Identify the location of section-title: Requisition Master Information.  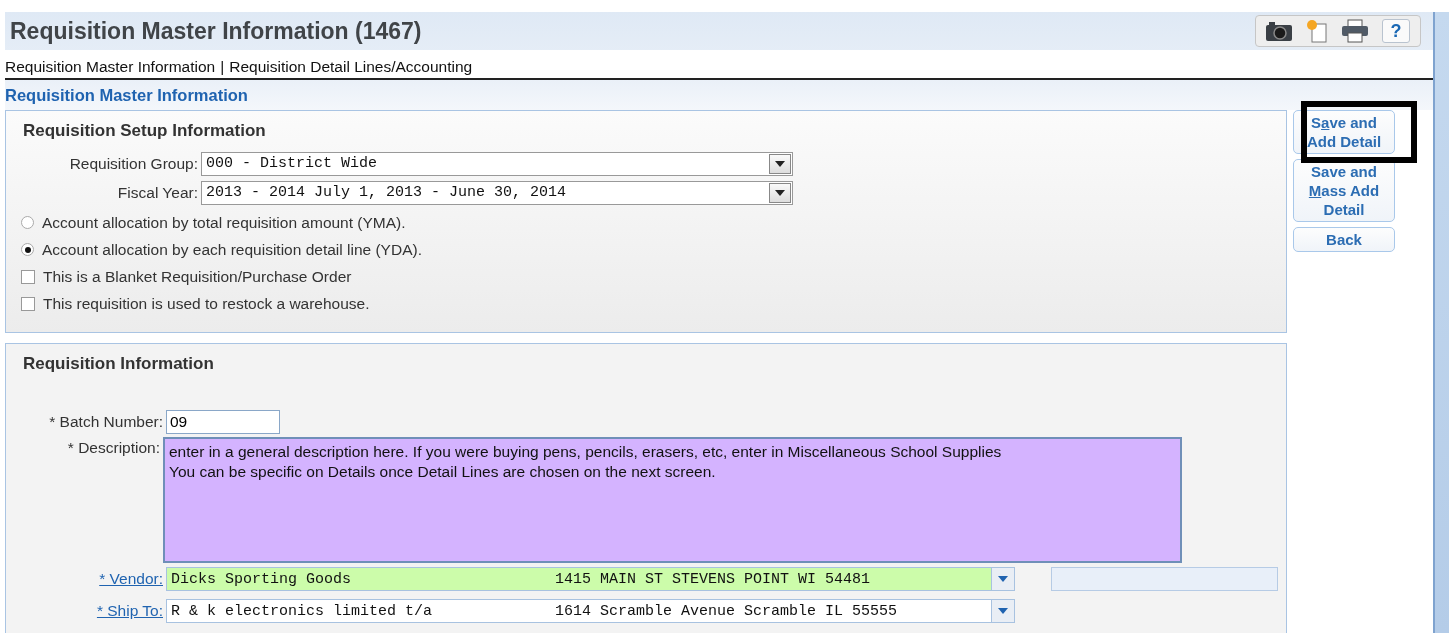
(126, 95).